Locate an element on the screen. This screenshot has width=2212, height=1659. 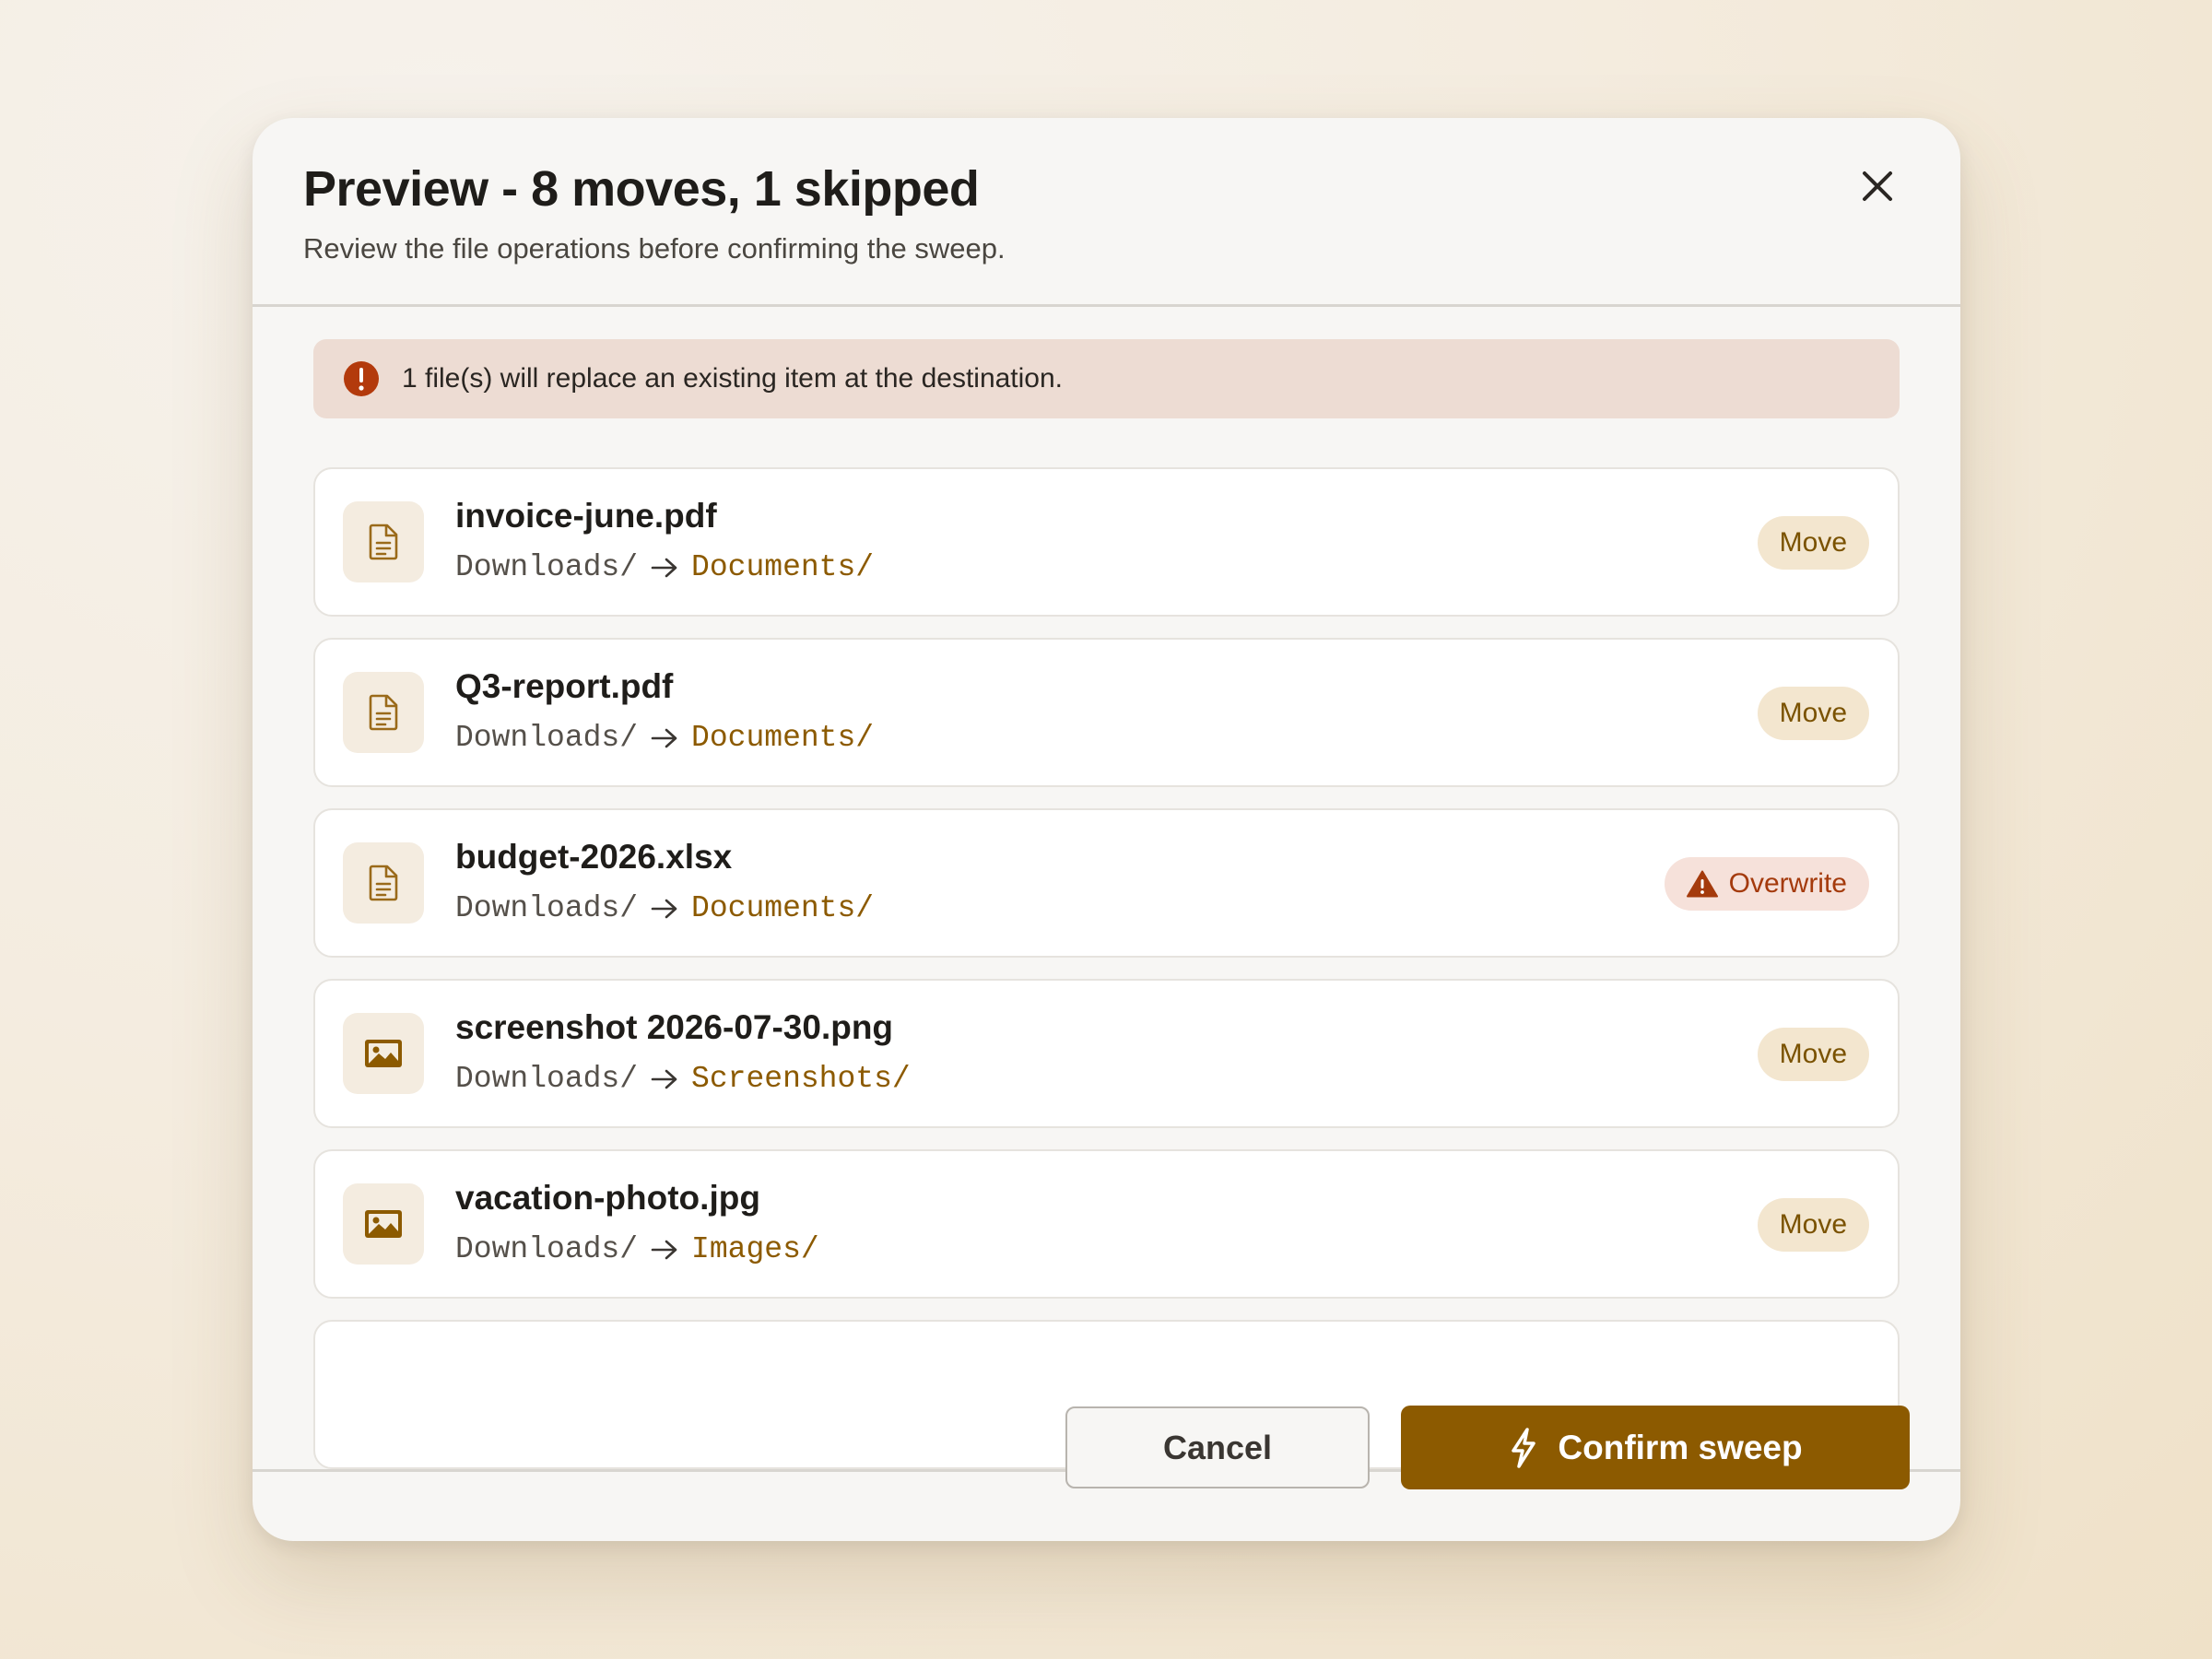
overwrite-badge: Overwrite is located at coordinates (1766, 884).